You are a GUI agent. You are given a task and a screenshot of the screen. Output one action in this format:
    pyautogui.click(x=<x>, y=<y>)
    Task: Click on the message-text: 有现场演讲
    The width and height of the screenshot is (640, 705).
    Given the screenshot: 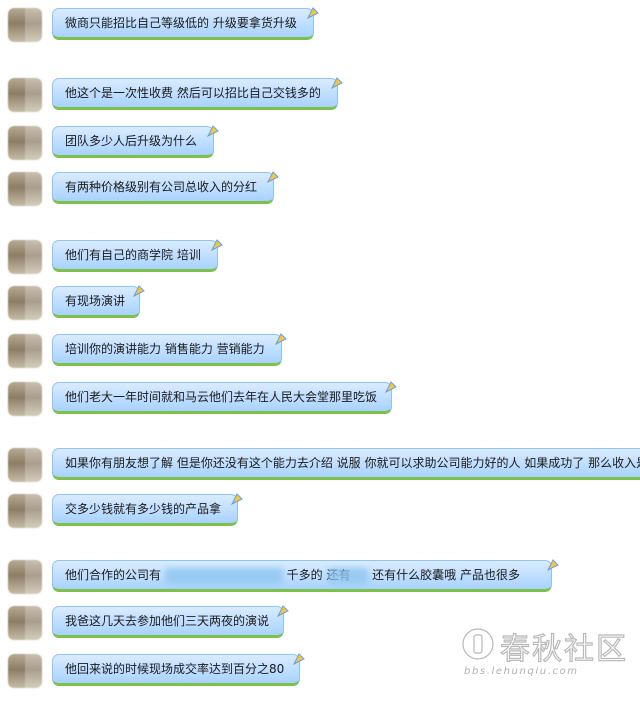 What is the action you would take?
    pyautogui.click(x=95, y=301)
    